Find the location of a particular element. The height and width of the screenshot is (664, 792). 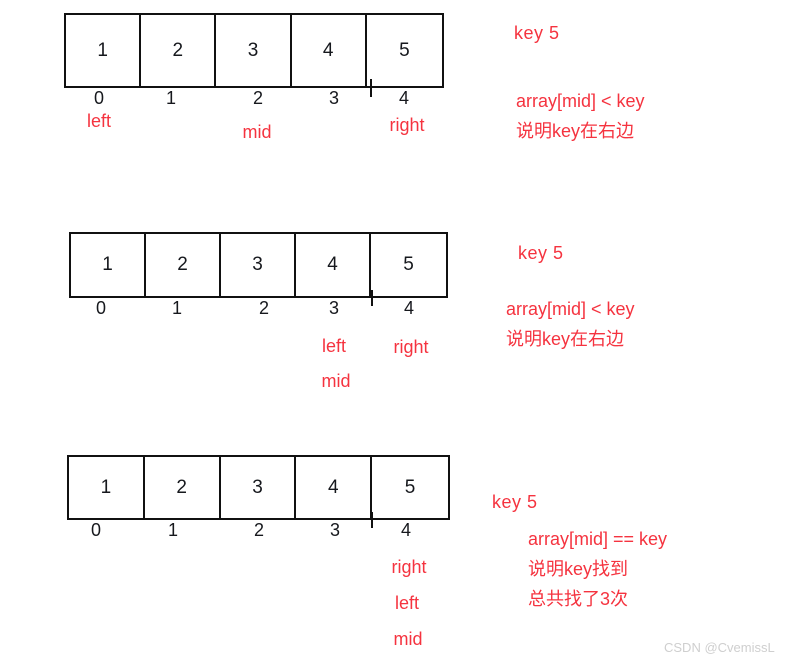

step-3-block: 1 2 3 4 5 0 1 2 3 4 right left mid is located at coordinates (258, 552).